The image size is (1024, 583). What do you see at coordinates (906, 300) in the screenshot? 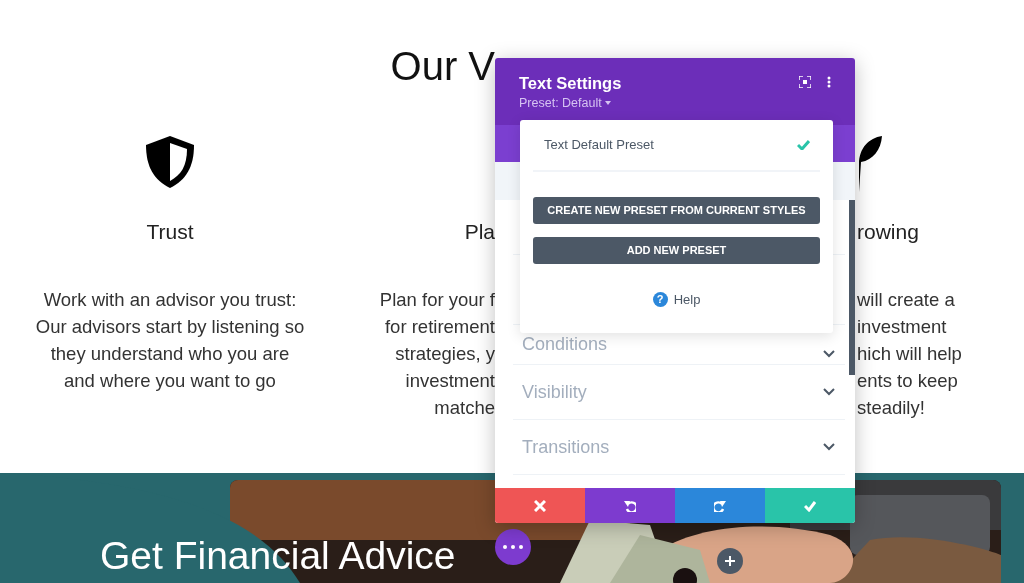
I see `value-text: will create a` at bounding box center [906, 300].